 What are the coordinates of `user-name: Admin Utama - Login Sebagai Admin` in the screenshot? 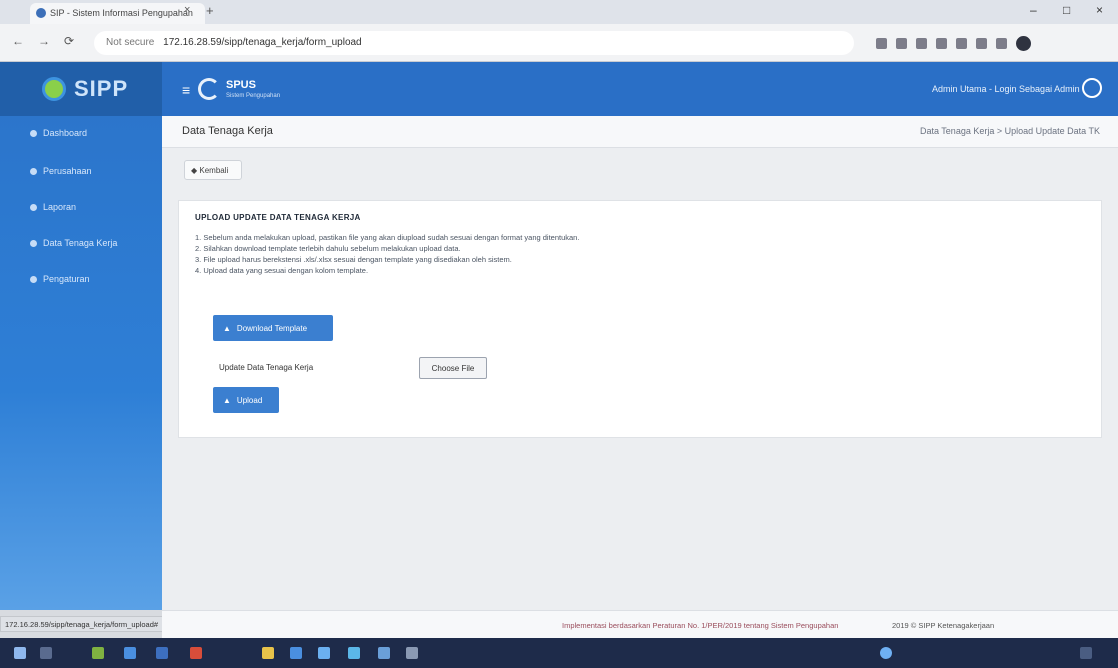 It's located at (1006, 89).